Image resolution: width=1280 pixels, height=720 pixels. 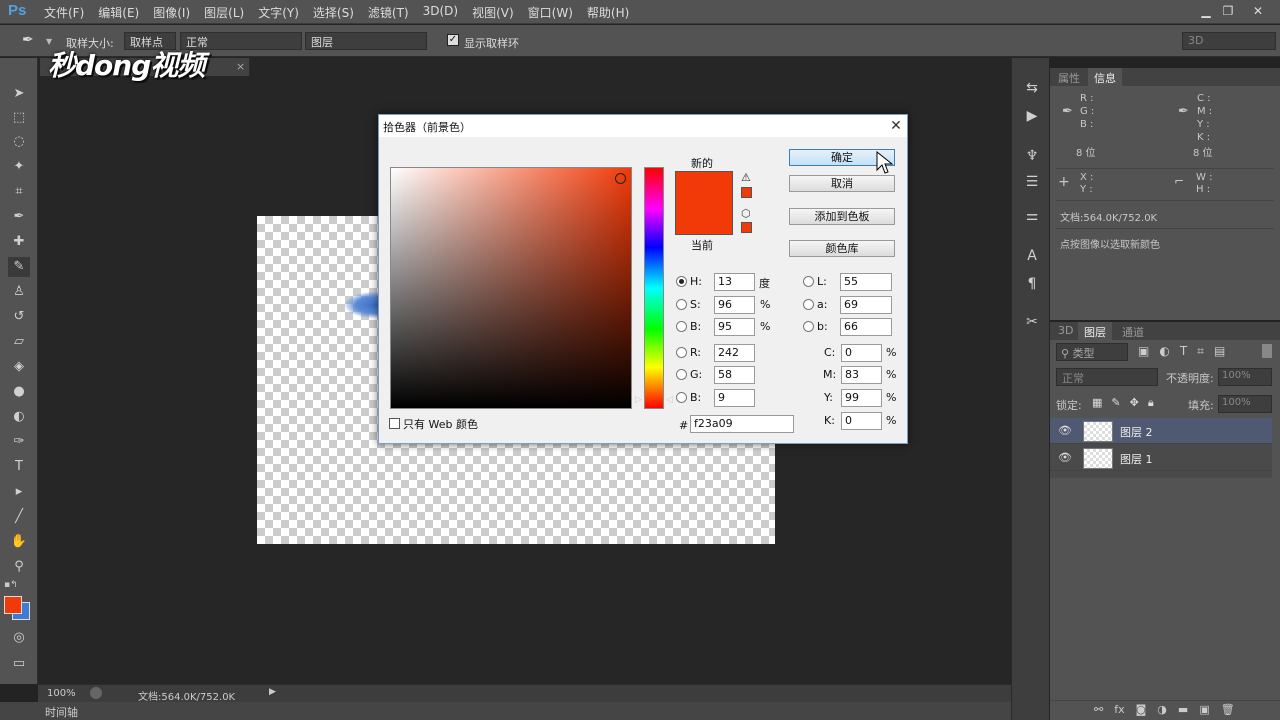 I want to click on brush-tool-icon: ✎, so click(x=19, y=267).